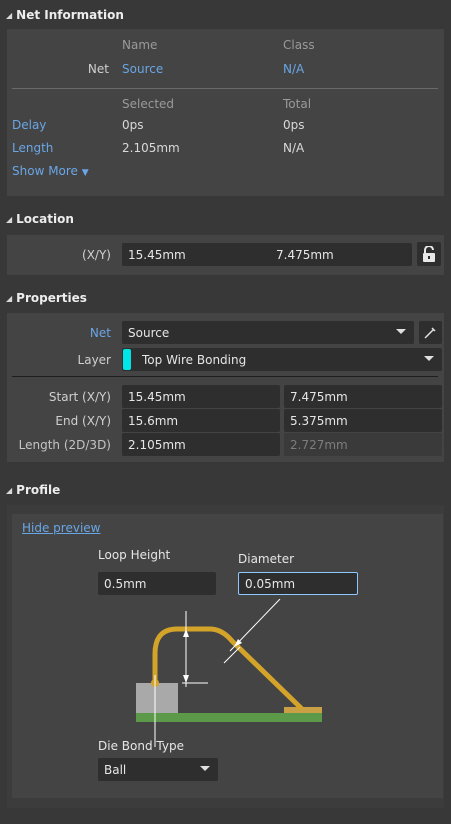 The width and height of the screenshot is (451, 824). Describe the element at coordinates (186, 679) in the screenshot. I see `arrow-down-icon` at that location.